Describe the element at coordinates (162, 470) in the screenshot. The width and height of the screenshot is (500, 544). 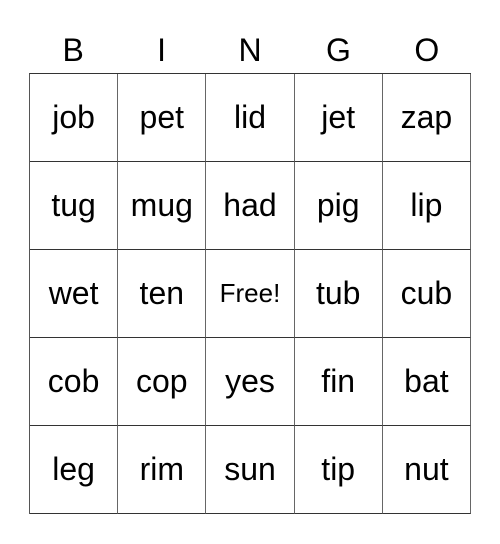
I see `bingo-cell: rim` at that location.